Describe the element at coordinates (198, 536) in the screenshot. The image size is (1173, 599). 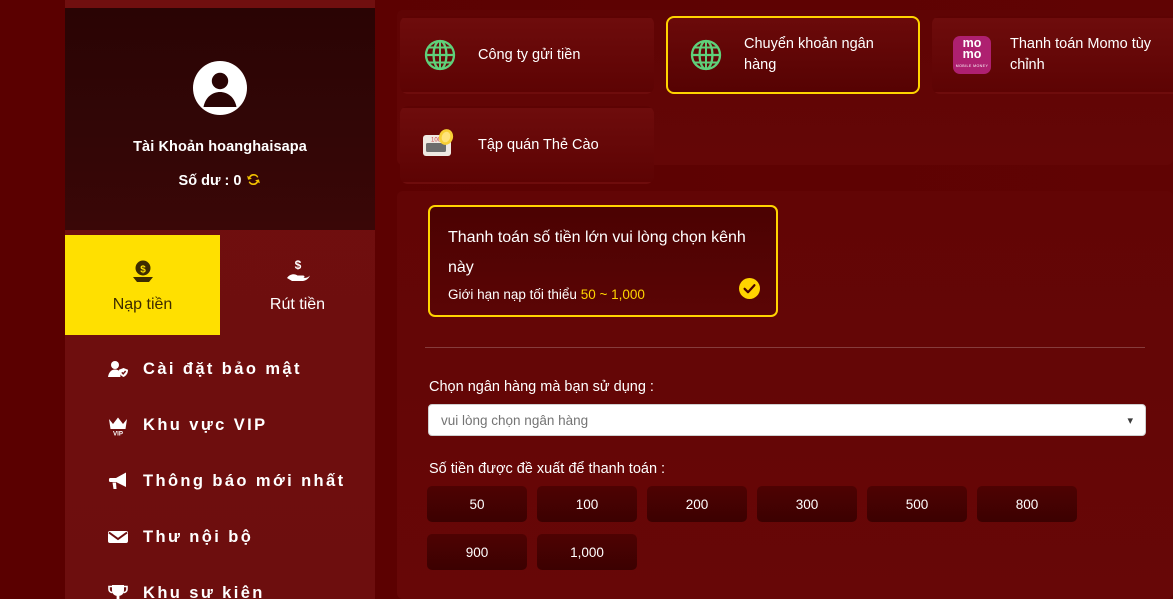
I see `sidebar-item-inbox-label: Thư nội bộ` at that location.